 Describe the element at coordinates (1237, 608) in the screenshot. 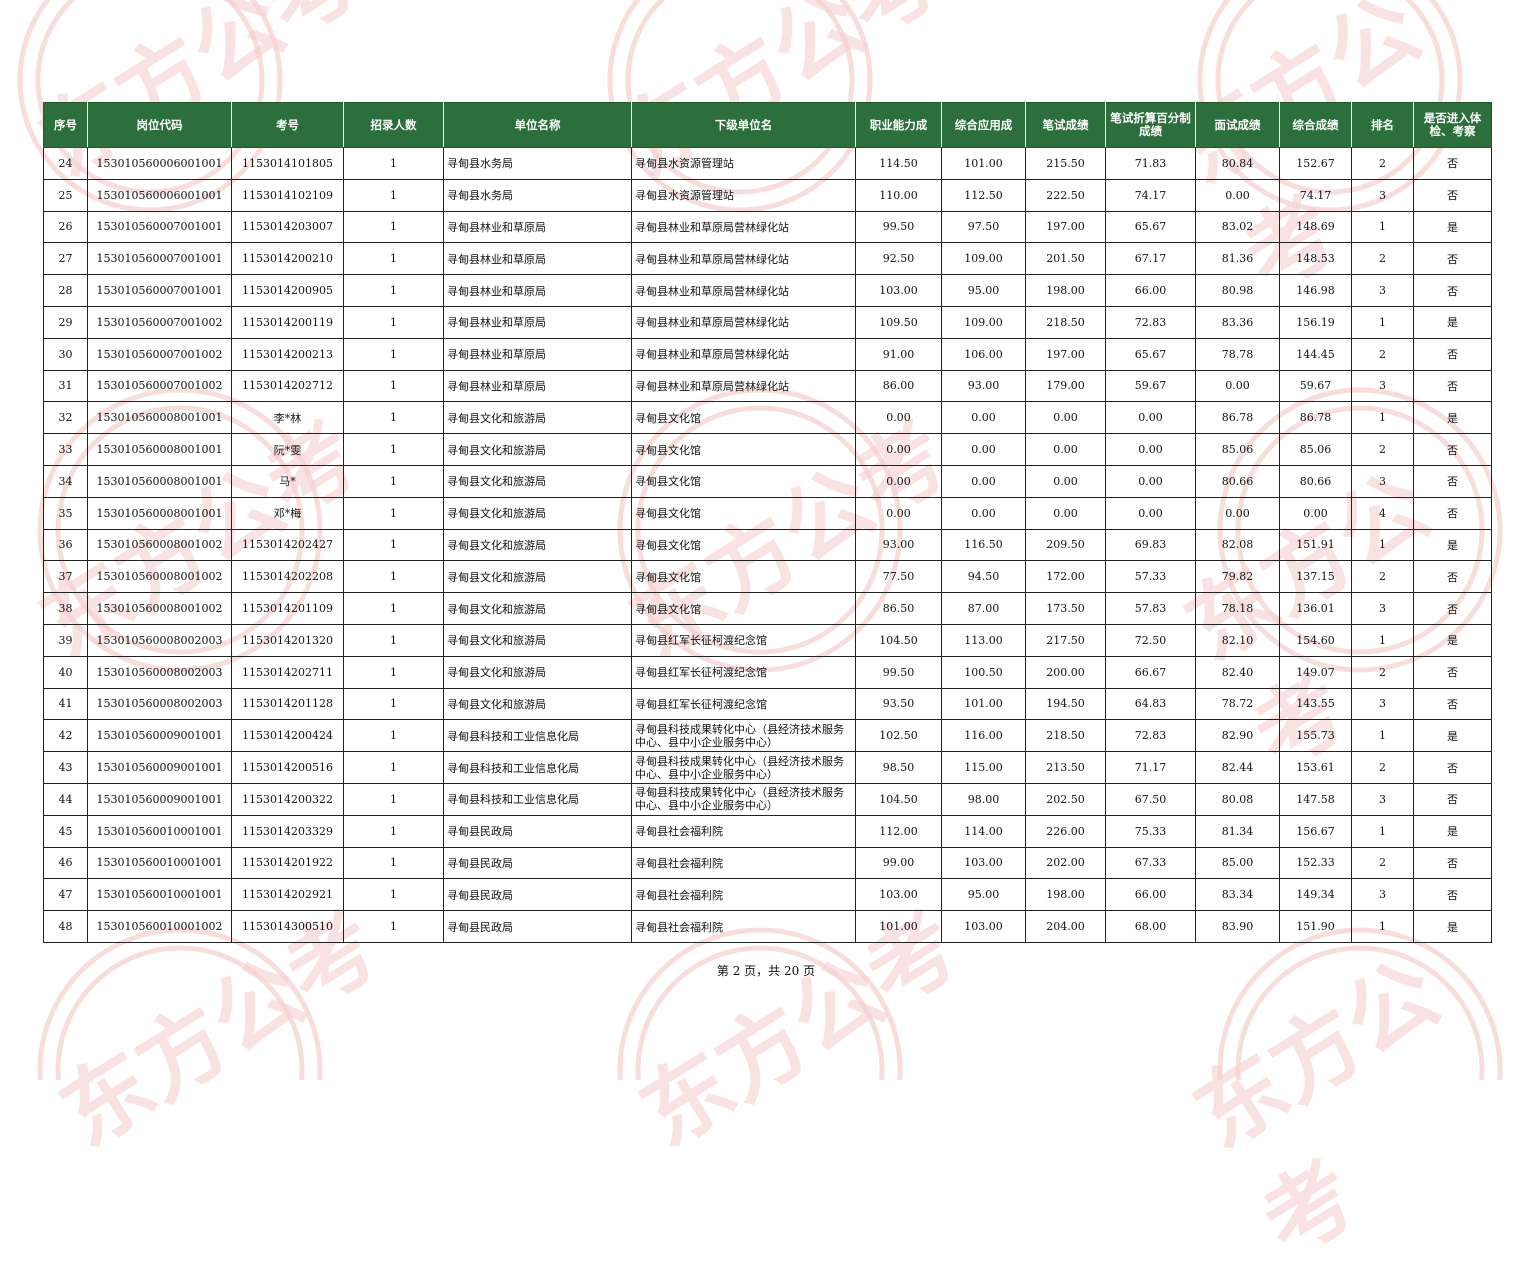

I see `table-cell: 78.18` at that location.